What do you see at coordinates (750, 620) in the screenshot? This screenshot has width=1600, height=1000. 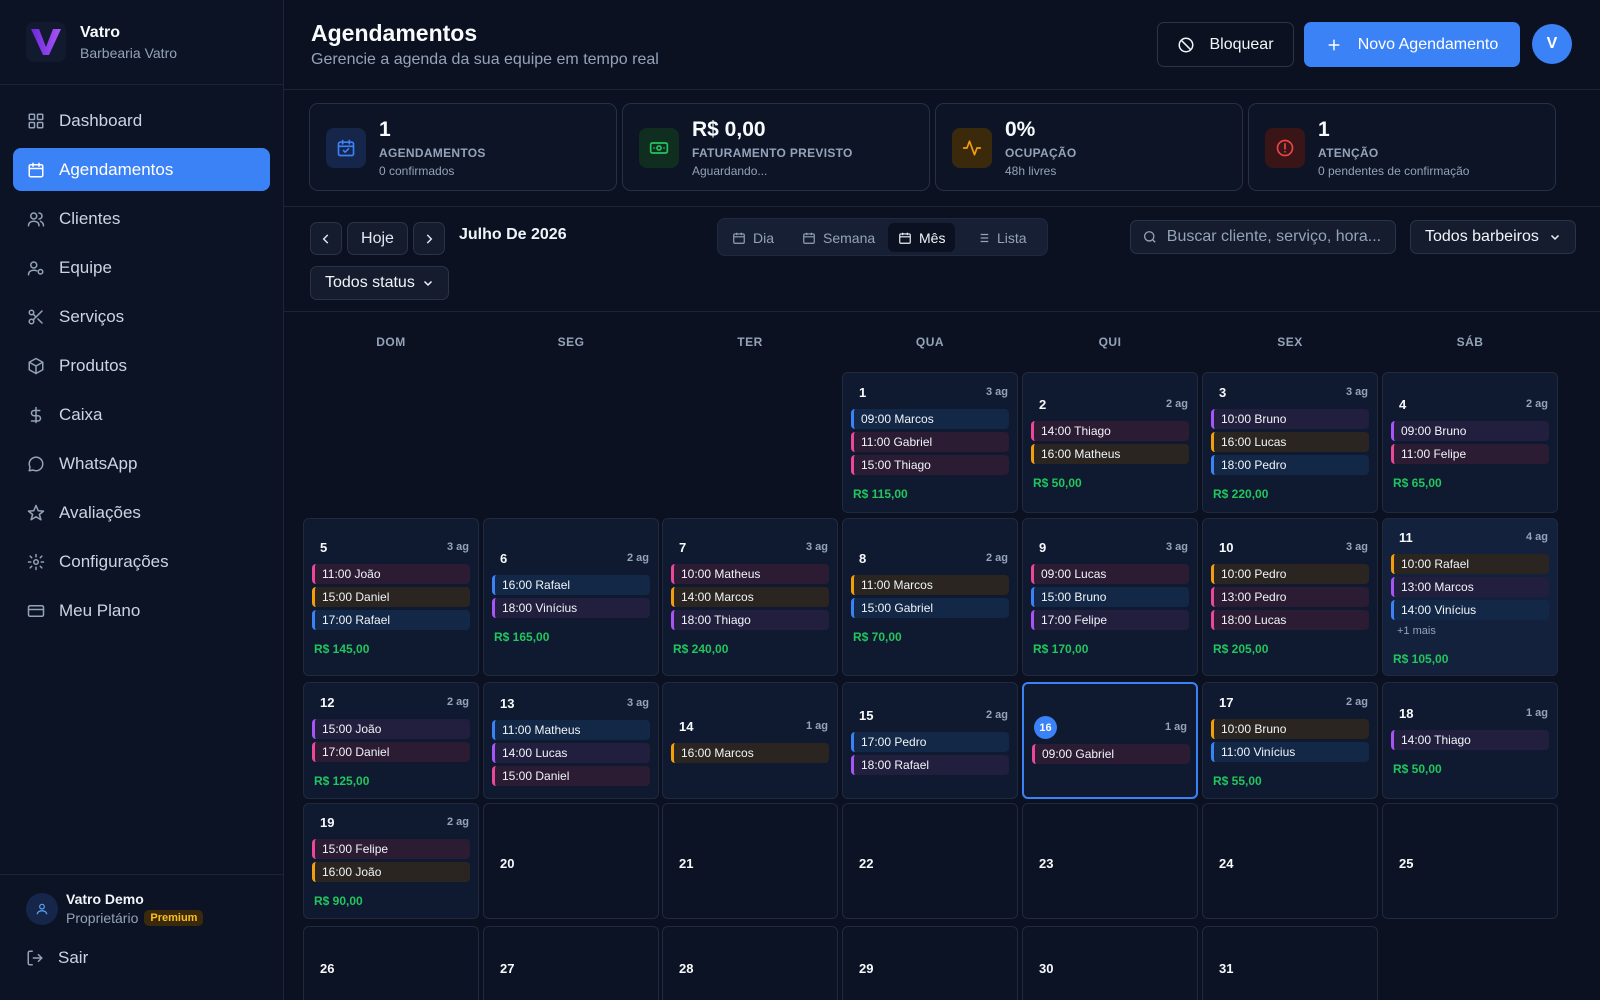 I see `appointment-chip: 18:00 Thiago` at bounding box center [750, 620].